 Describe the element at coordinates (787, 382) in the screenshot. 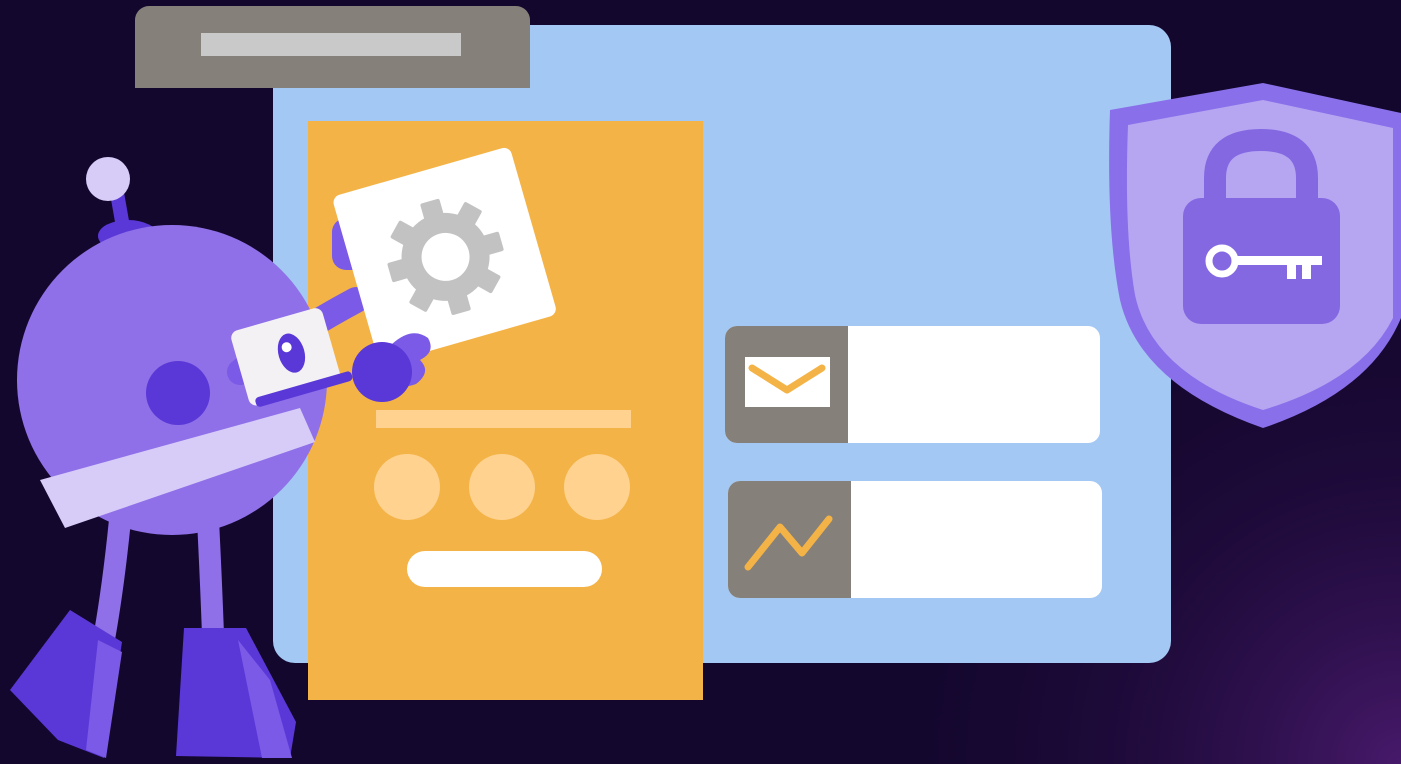

I see `envelope-icon` at that location.